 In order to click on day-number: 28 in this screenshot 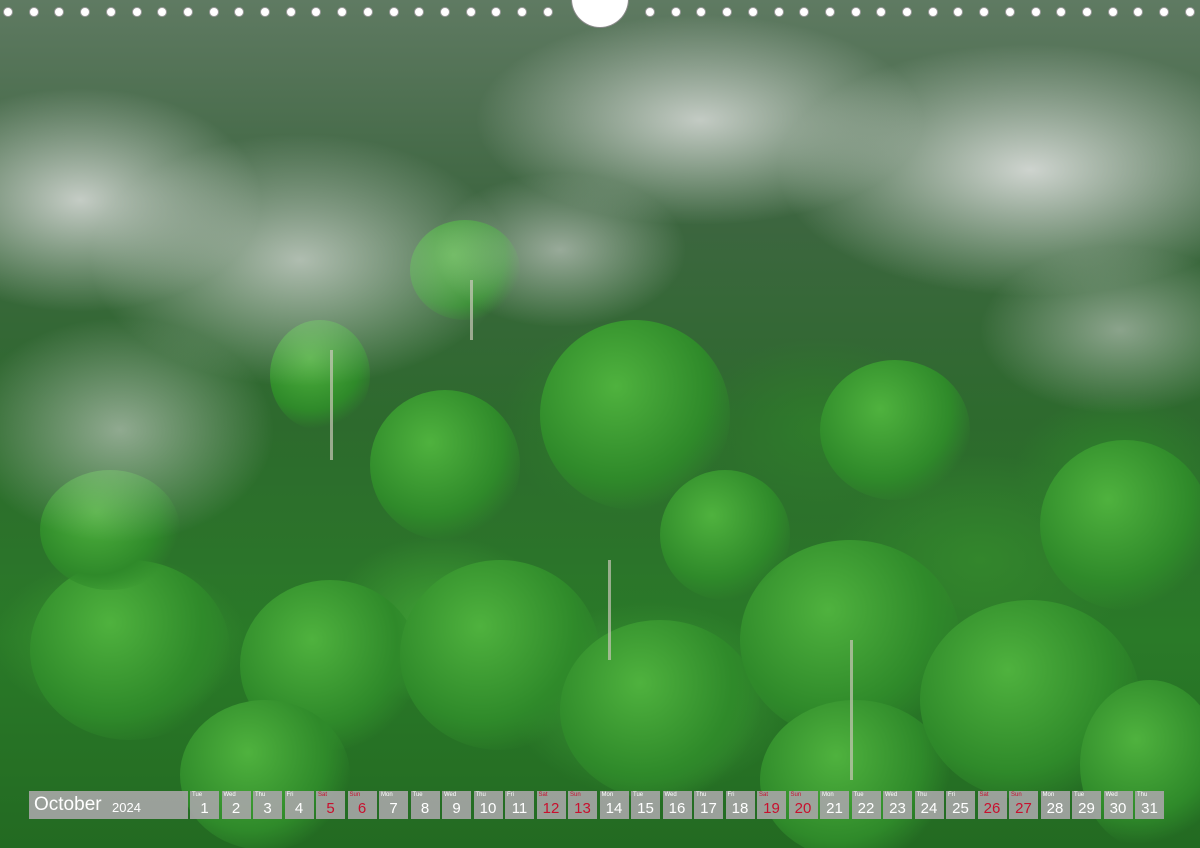, I will do `click(1055, 808)`.